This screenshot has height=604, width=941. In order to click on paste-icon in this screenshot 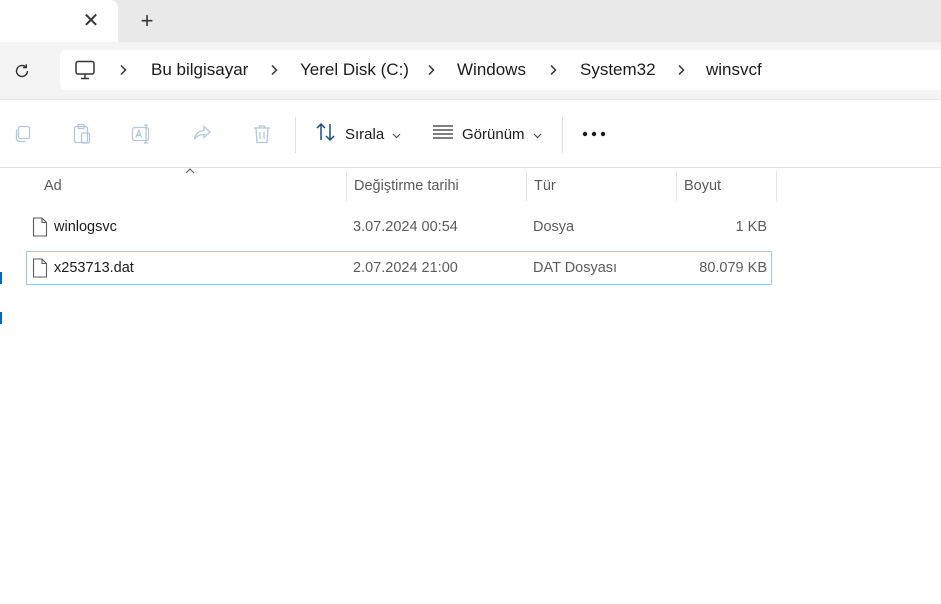, I will do `click(82, 134)`.